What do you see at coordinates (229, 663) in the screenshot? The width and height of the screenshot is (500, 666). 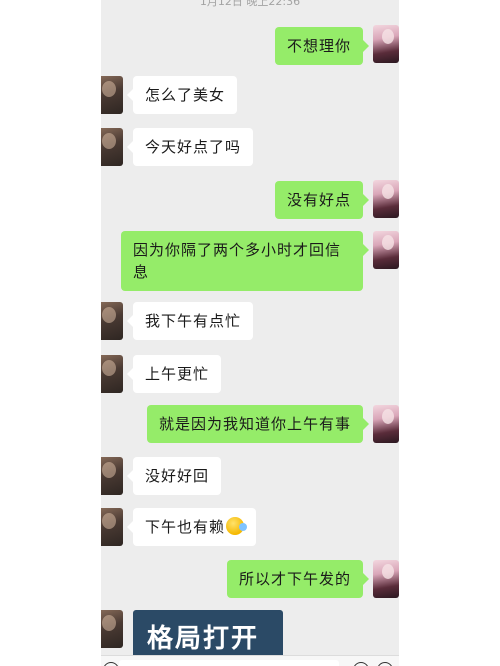 I see `message-input` at bounding box center [229, 663].